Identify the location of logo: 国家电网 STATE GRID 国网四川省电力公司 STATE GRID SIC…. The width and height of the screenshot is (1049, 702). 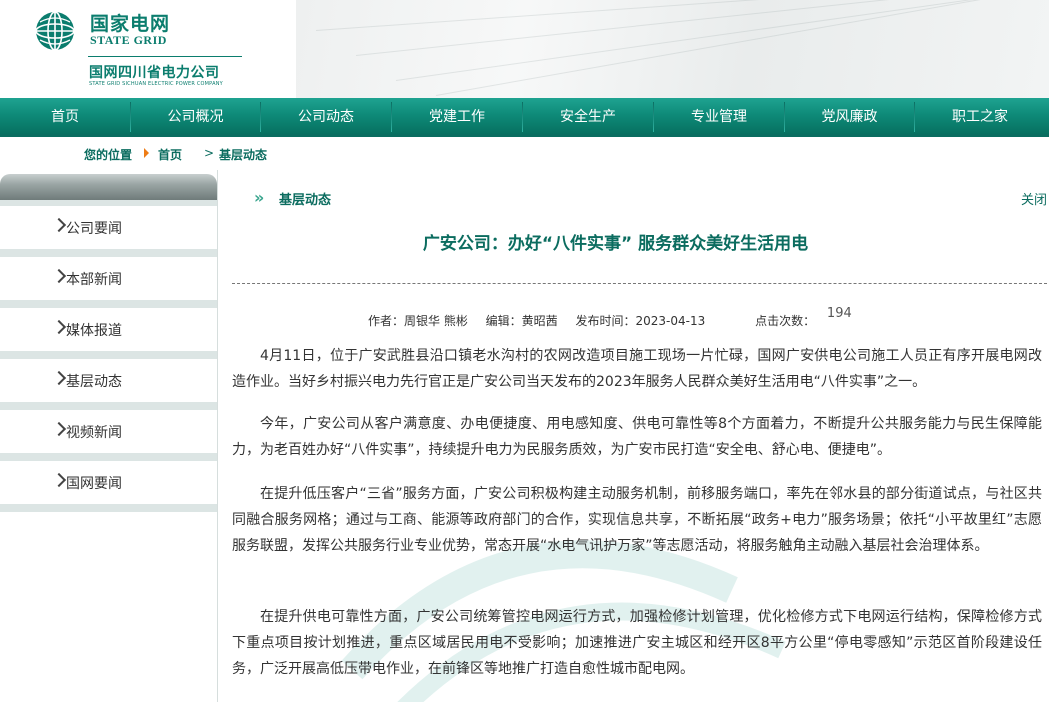
(148, 49).